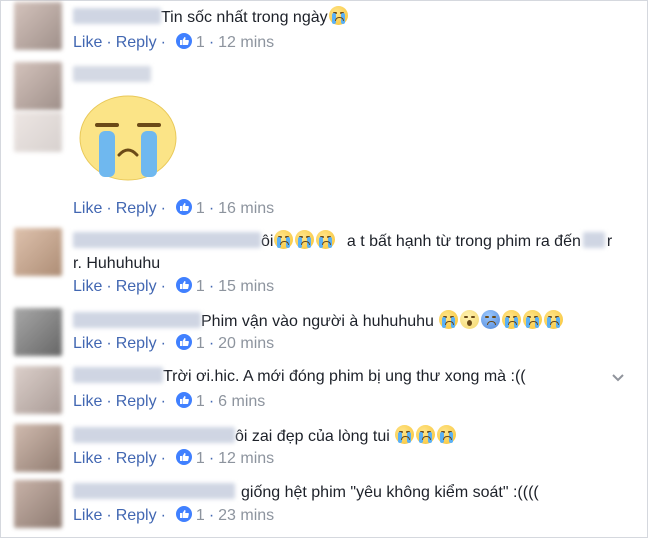  Describe the element at coordinates (174, 286) in the screenshot. I see `comment-actions: Like · Reply · 1 · 15 mins` at that location.